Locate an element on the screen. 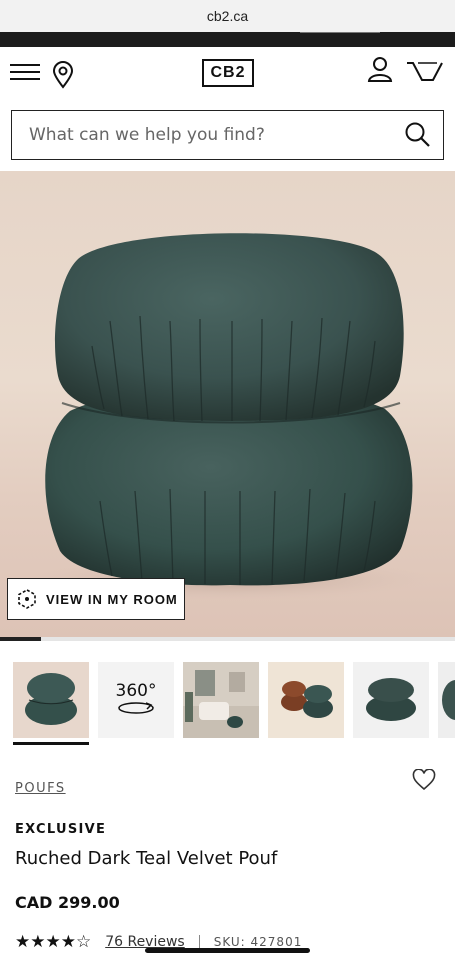 The image size is (455, 960). promo-bar is located at coordinates (227, 39).